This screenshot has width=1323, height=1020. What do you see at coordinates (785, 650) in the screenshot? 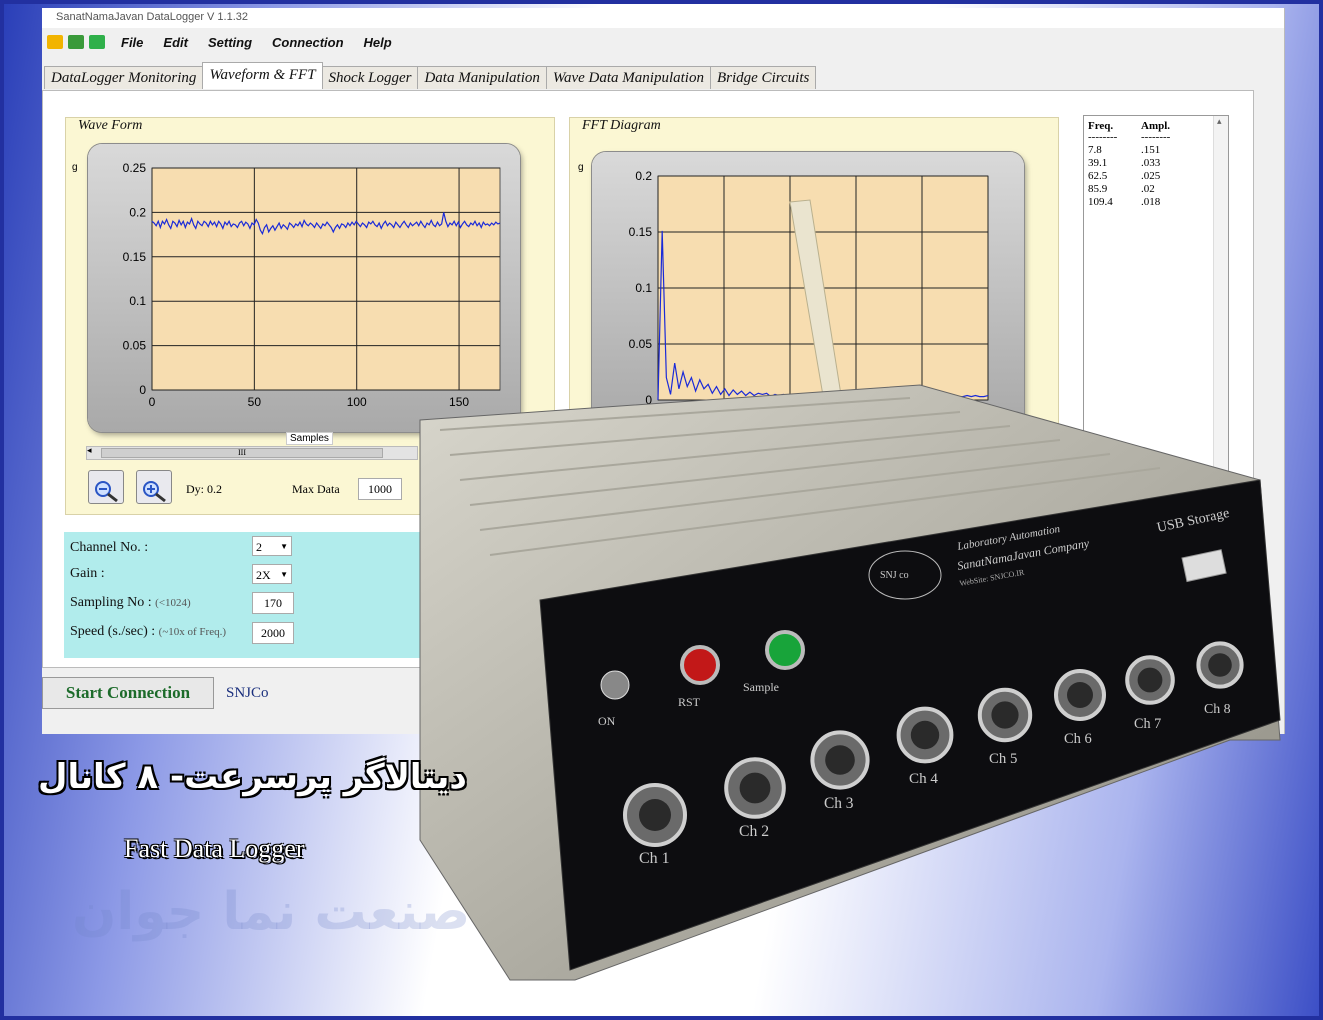
I see `sample-button` at bounding box center [785, 650].